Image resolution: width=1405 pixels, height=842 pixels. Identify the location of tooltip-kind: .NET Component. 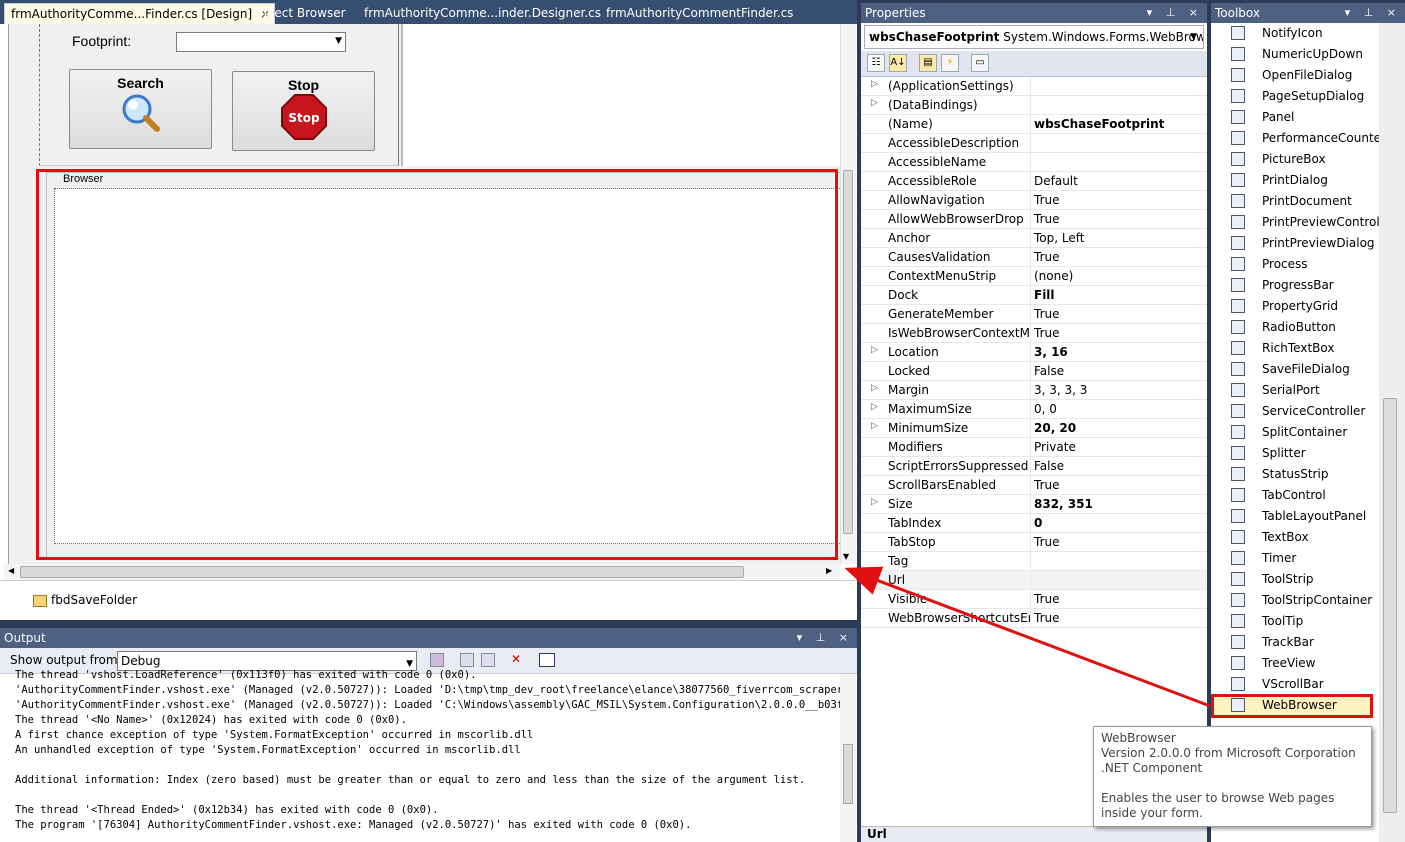
(1152, 768).